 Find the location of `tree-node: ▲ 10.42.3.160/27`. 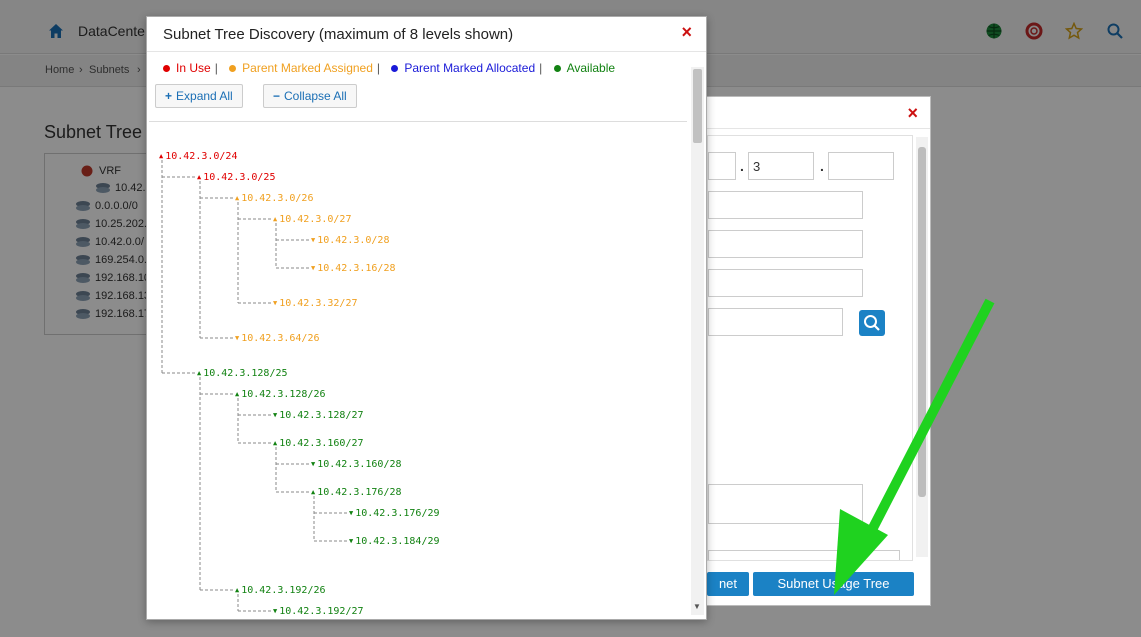

tree-node: ▲ 10.42.3.160/27 is located at coordinates (318, 443).